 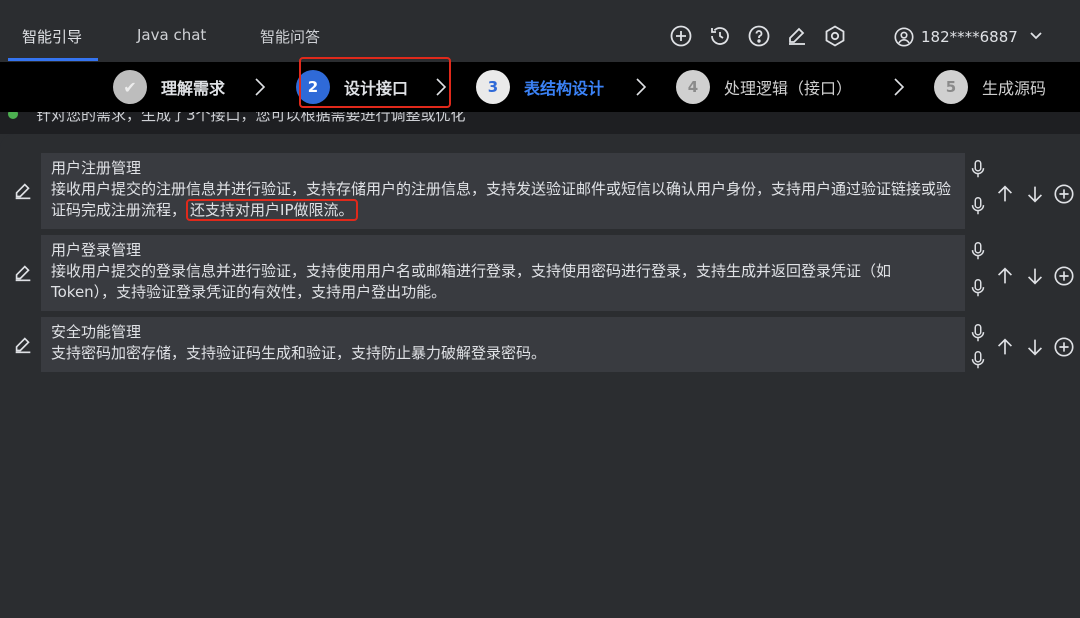 I want to click on highlighted-text: 还支持对用户IP做限流。, so click(x=272, y=210).